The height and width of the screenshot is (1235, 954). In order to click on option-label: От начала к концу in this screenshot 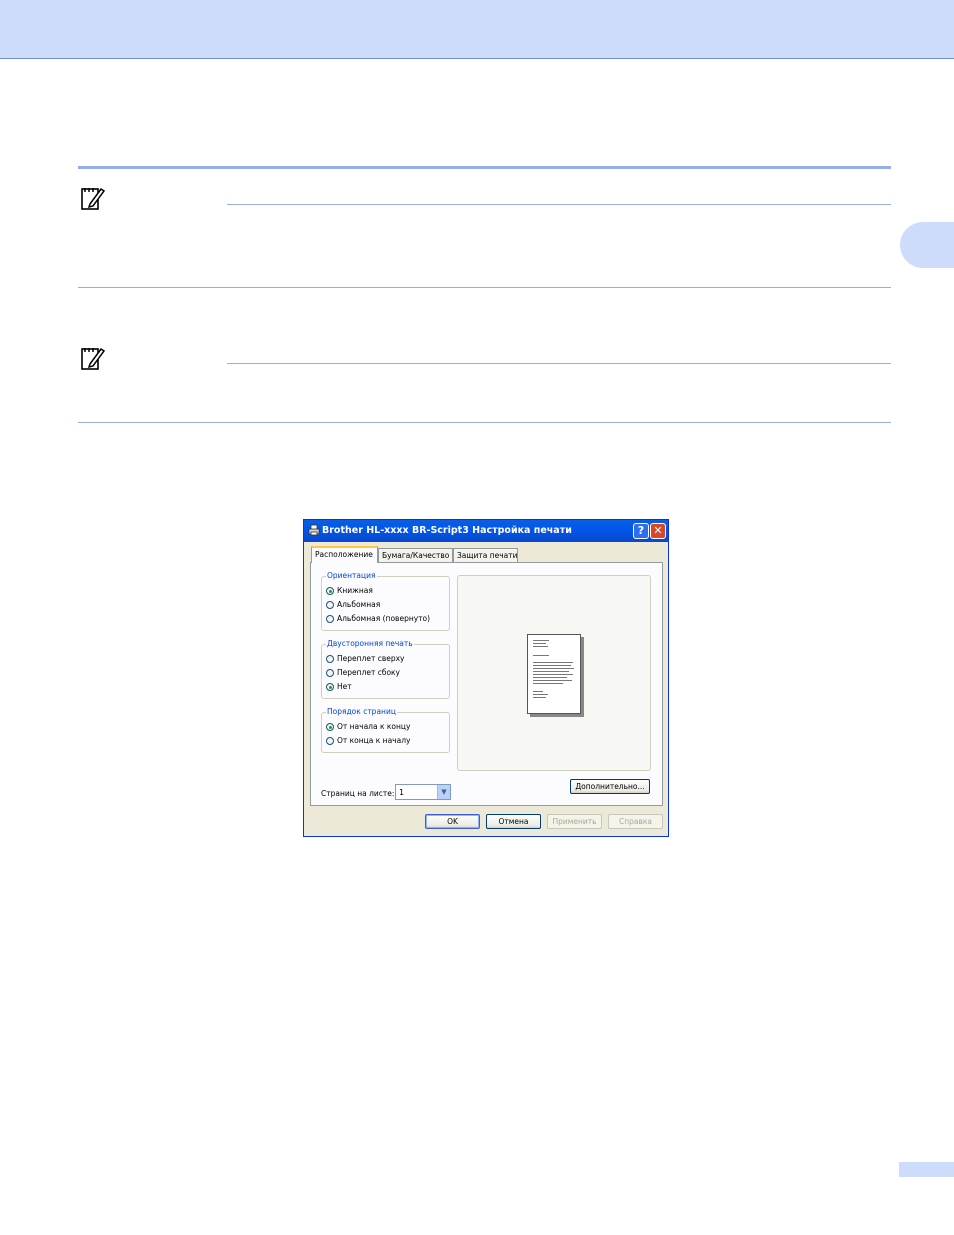, I will do `click(374, 726)`.